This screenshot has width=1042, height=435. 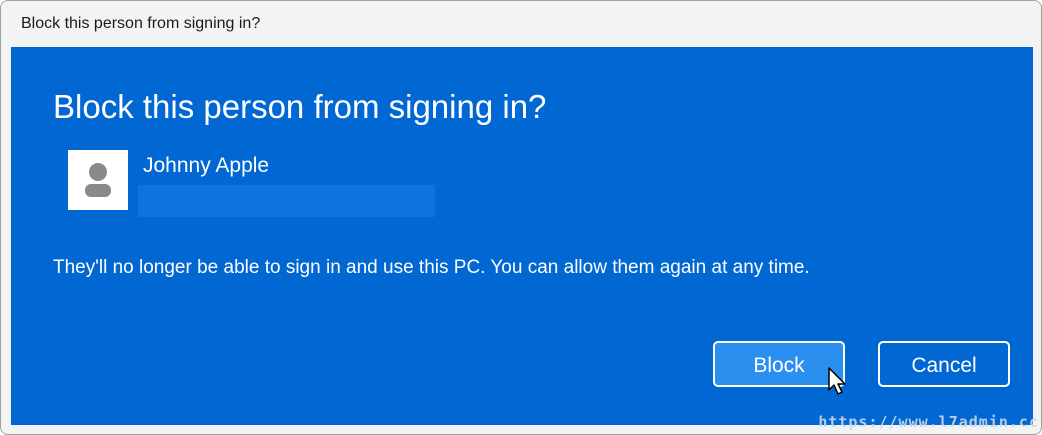 What do you see at coordinates (928, 422) in the screenshot?
I see `watermark-text: https://www.l7admin.cc` at bounding box center [928, 422].